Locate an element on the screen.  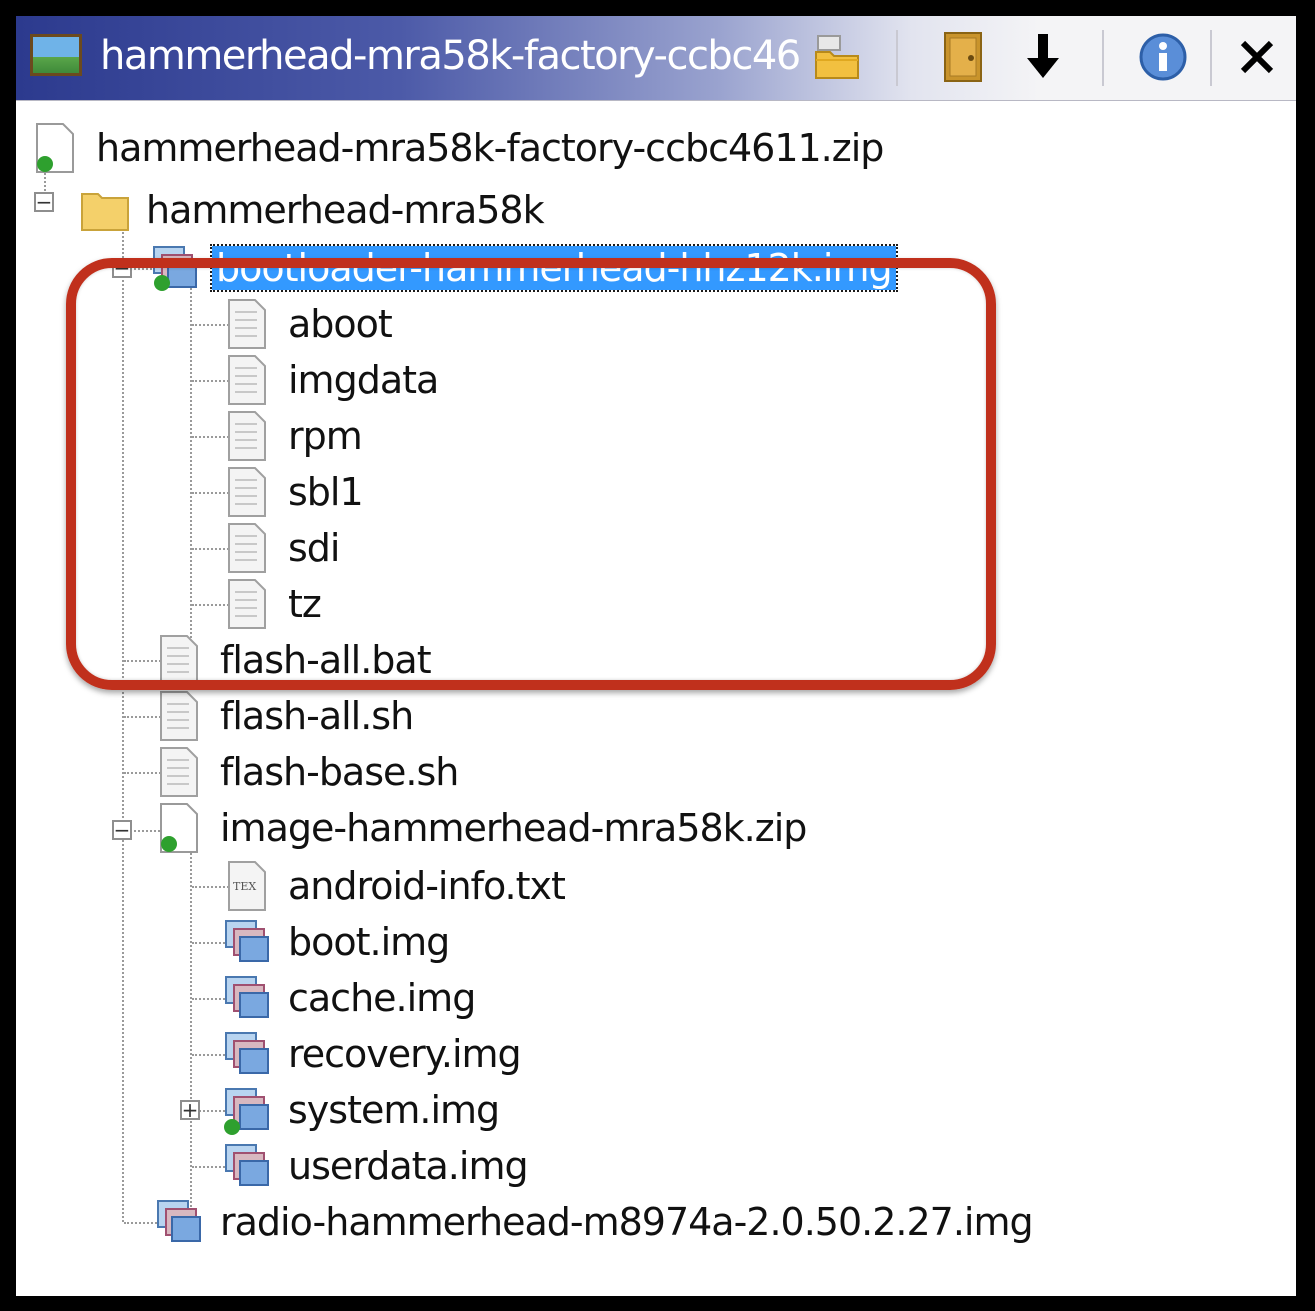
tree-item-system-img: system.img is located at coordinates (360, 1110).